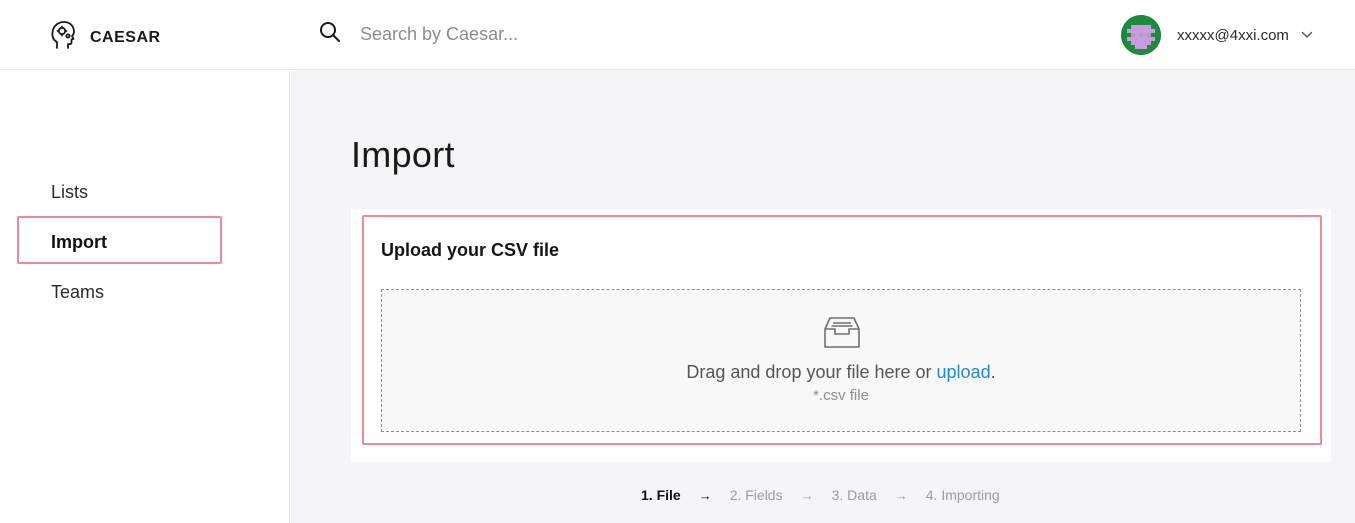 This screenshot has height=523, width=1355. I want to click on search-icon, so click(330, 34).